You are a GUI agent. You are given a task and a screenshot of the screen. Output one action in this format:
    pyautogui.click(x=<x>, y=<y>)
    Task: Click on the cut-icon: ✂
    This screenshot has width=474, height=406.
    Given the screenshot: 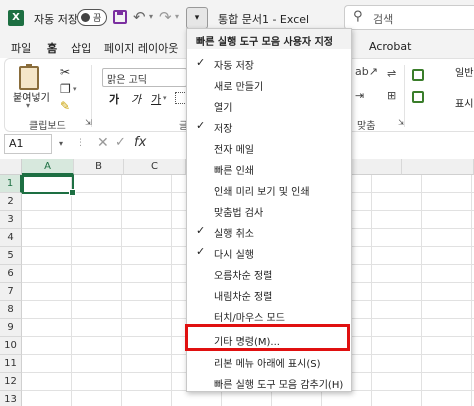 What is the action you would take?
    pyautogui.click(x=65, y=72)
    